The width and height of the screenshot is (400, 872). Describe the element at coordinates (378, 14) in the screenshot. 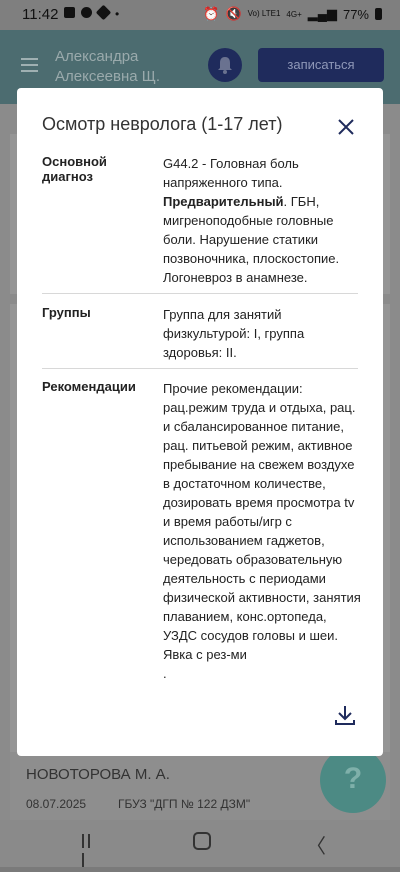

I see `battery-icon` at that location.